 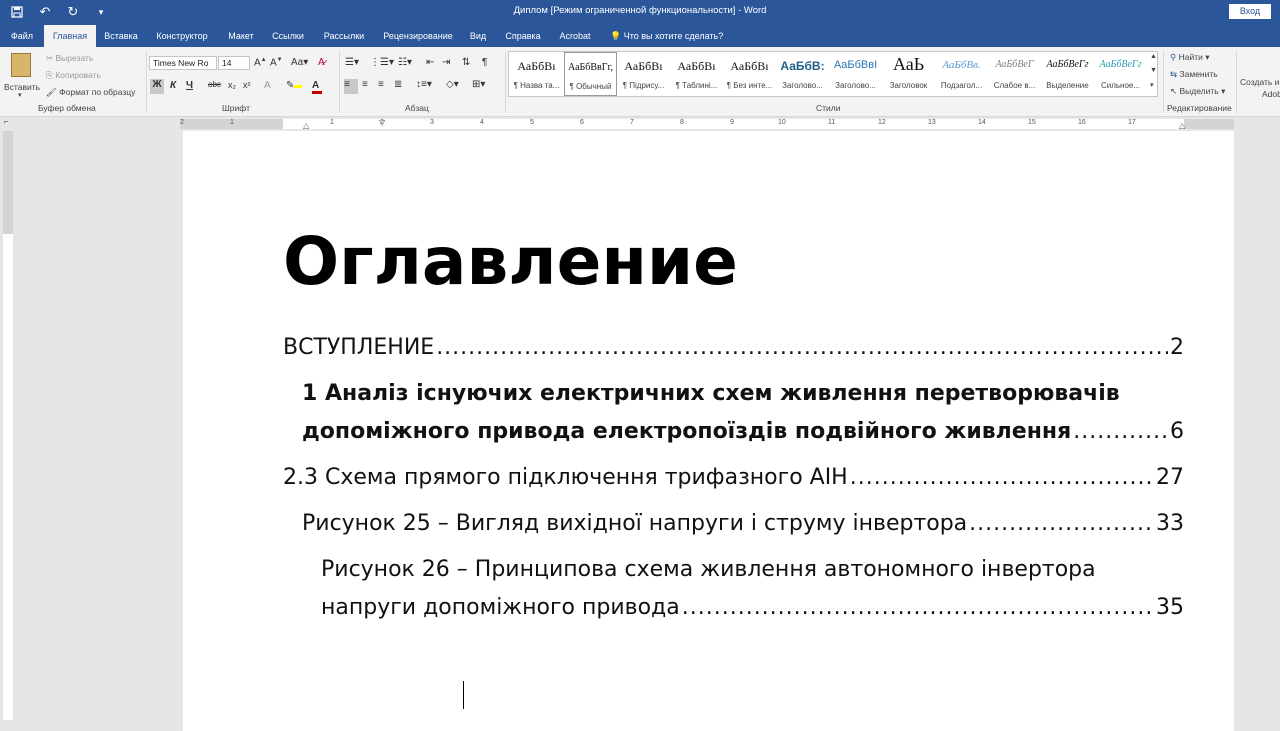 I want to click on clear-formatting-icon: A̷, so click(x=321, y=62).